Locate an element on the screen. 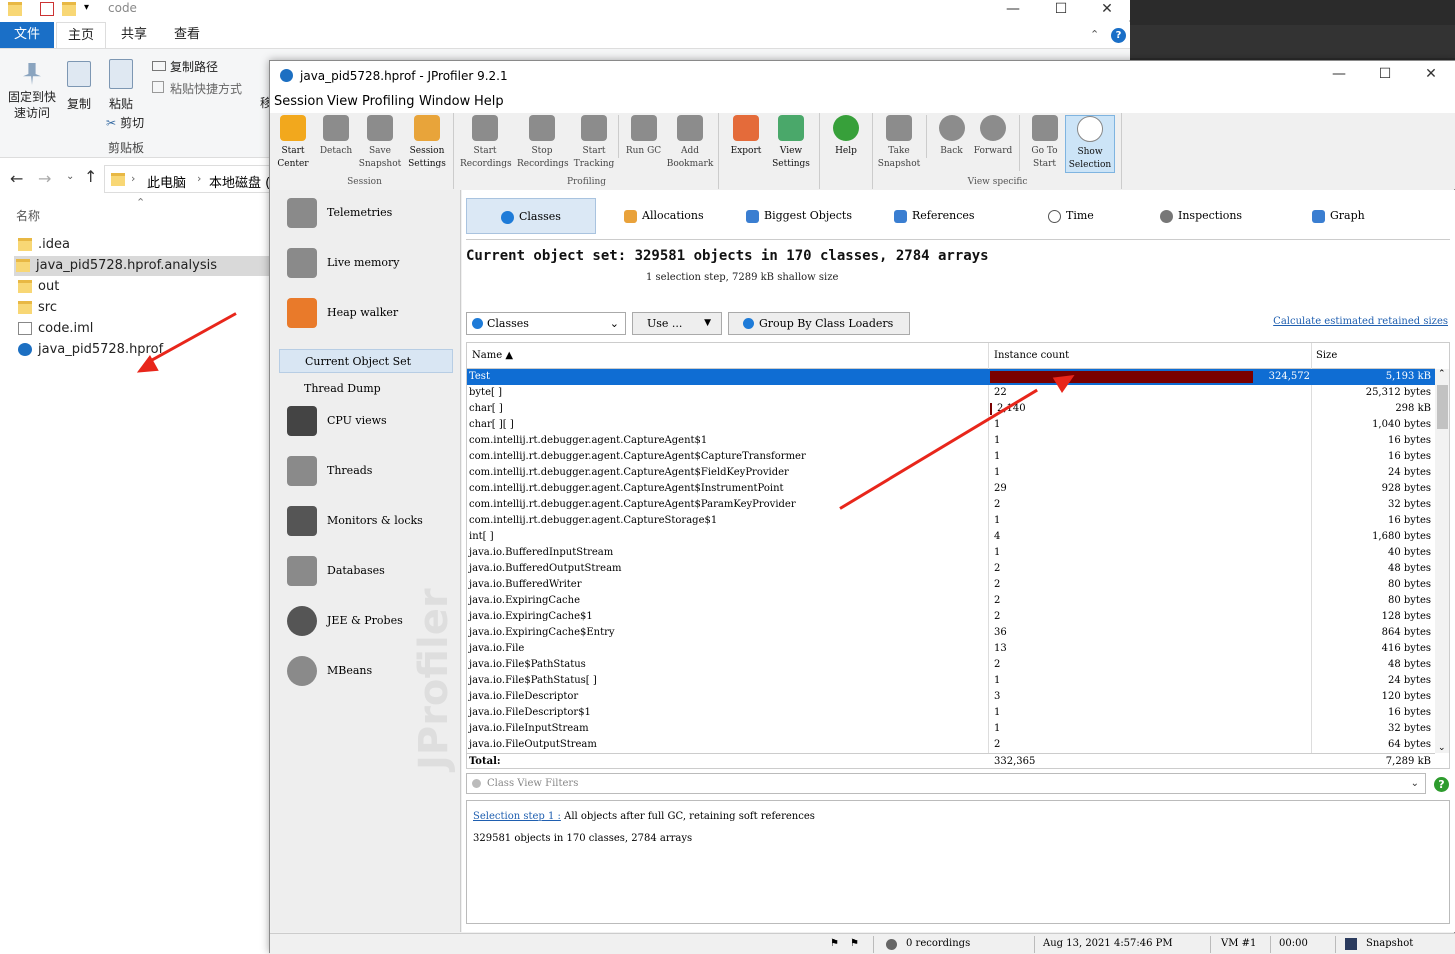  nav-monitors-locks: Monitors & locks is located at coordinates (367, 522).